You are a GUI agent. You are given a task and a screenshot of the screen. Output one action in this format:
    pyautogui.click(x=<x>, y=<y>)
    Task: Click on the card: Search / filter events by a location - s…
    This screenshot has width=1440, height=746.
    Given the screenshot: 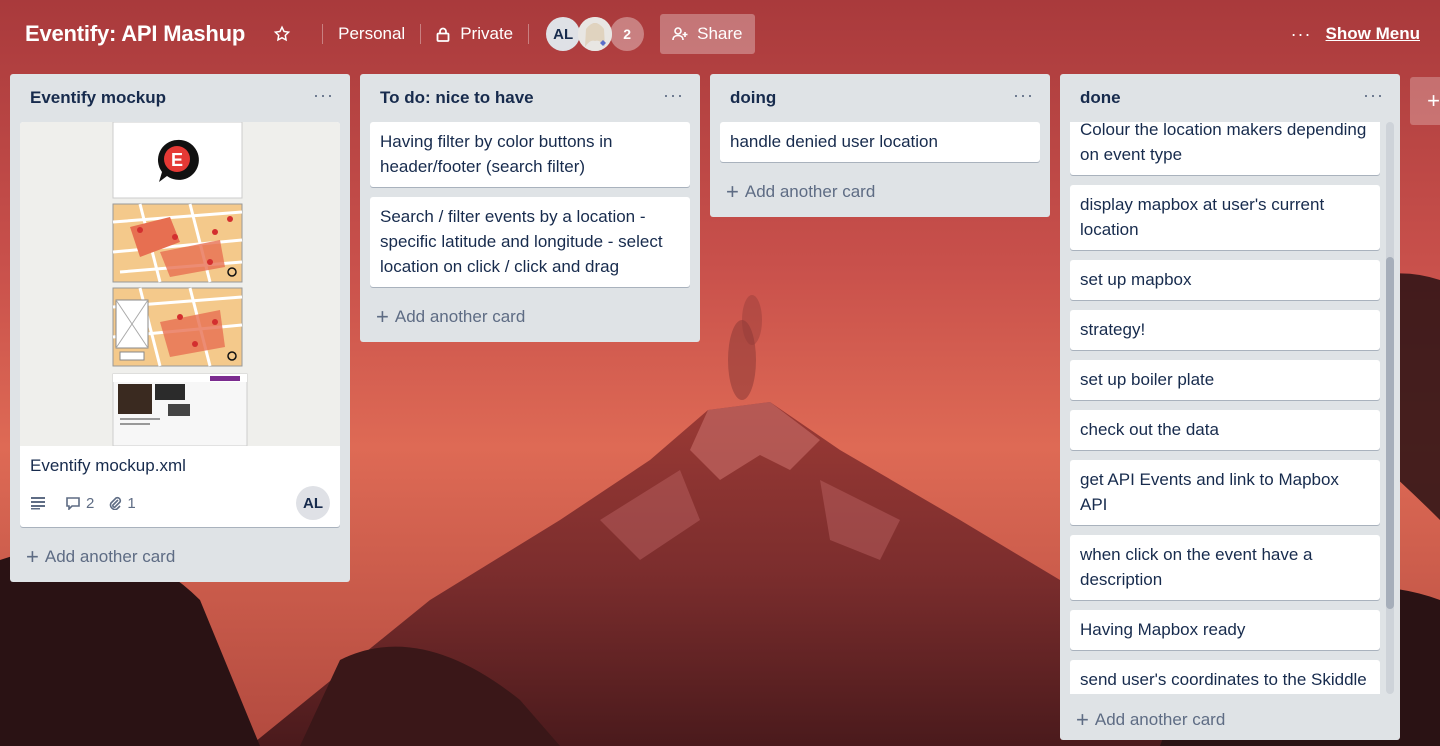 What is the action you would take?
    pyautogui.click(x=530, y=242)
    